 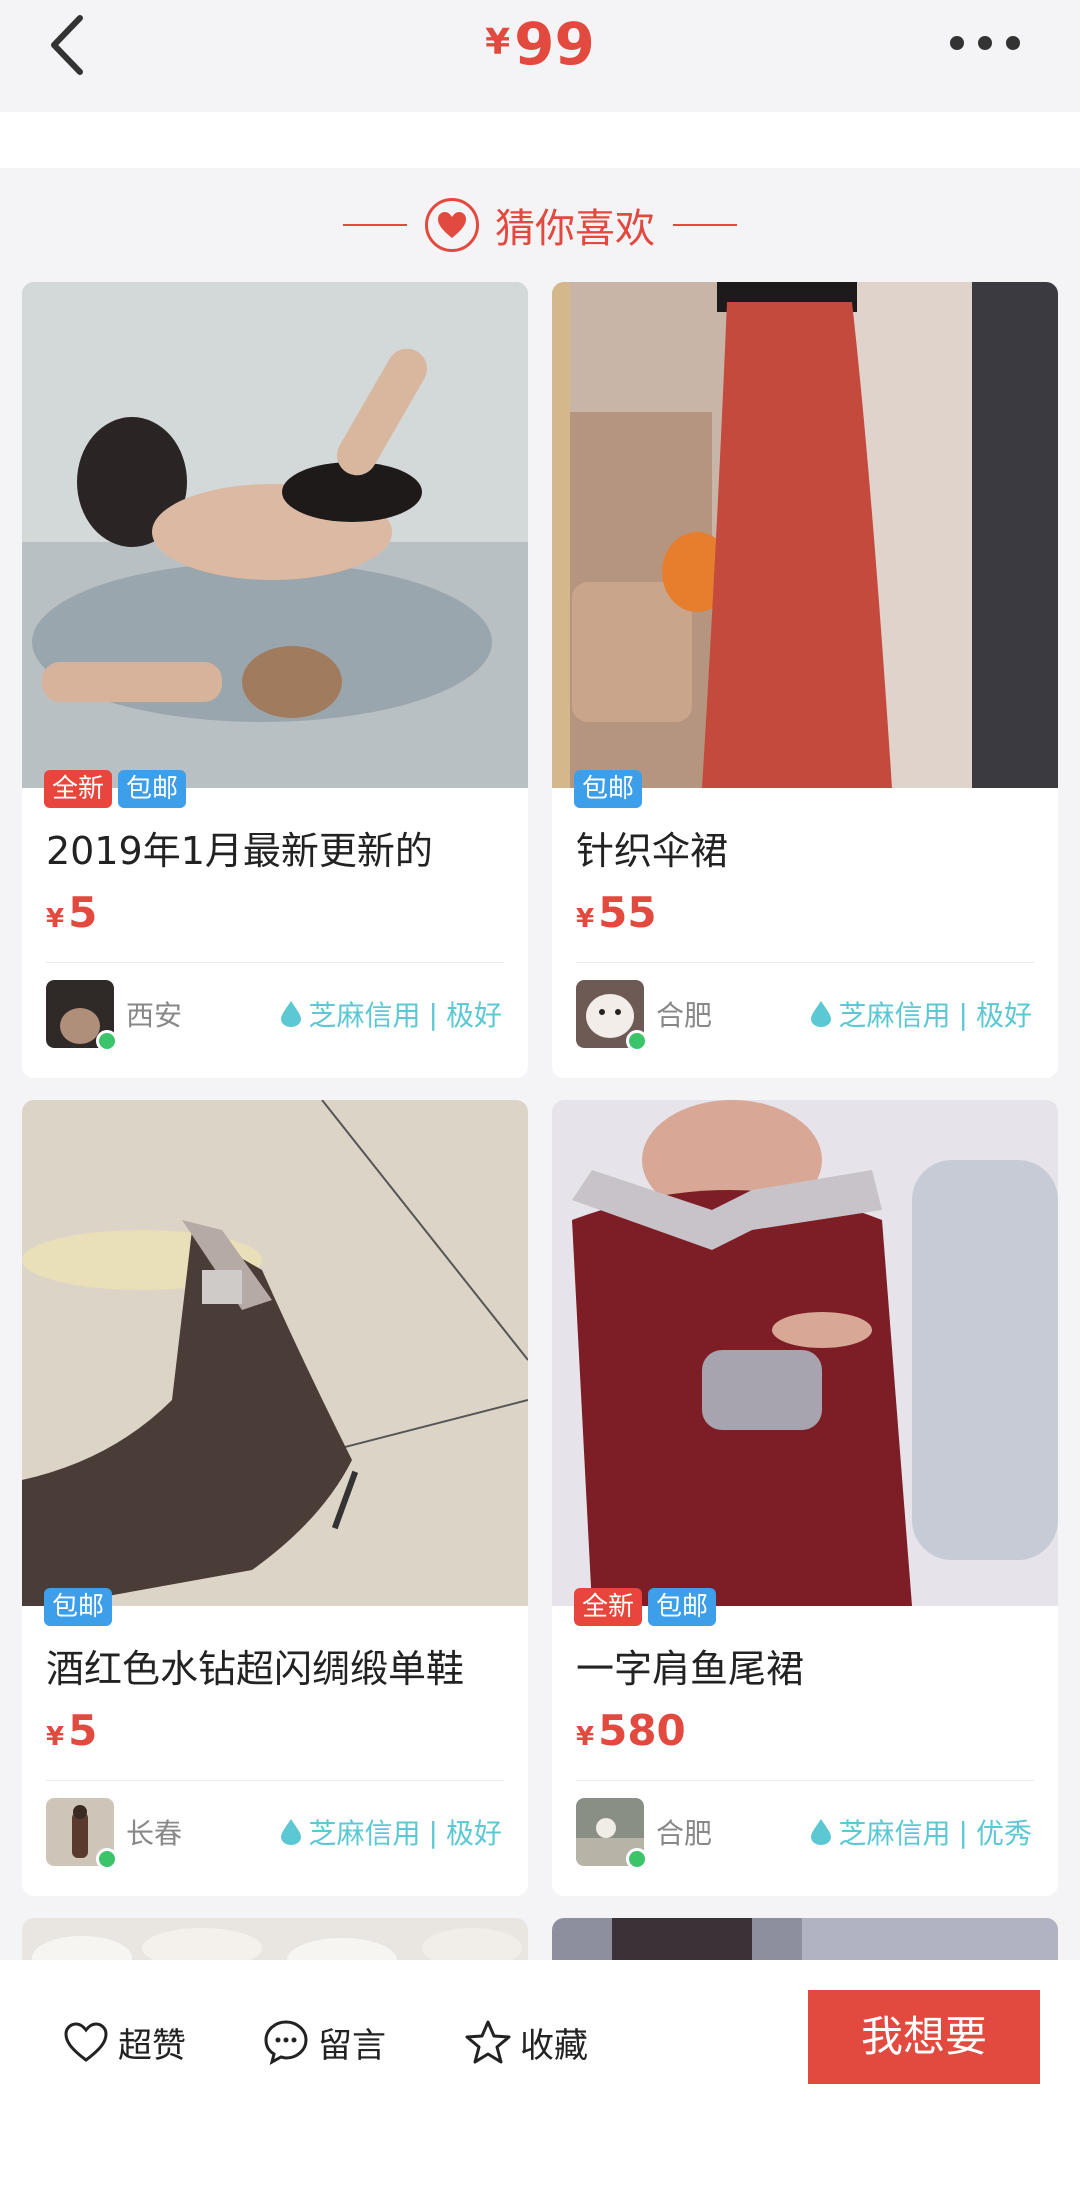 I want to click on price-value: 55, so click(x=627, y=912).